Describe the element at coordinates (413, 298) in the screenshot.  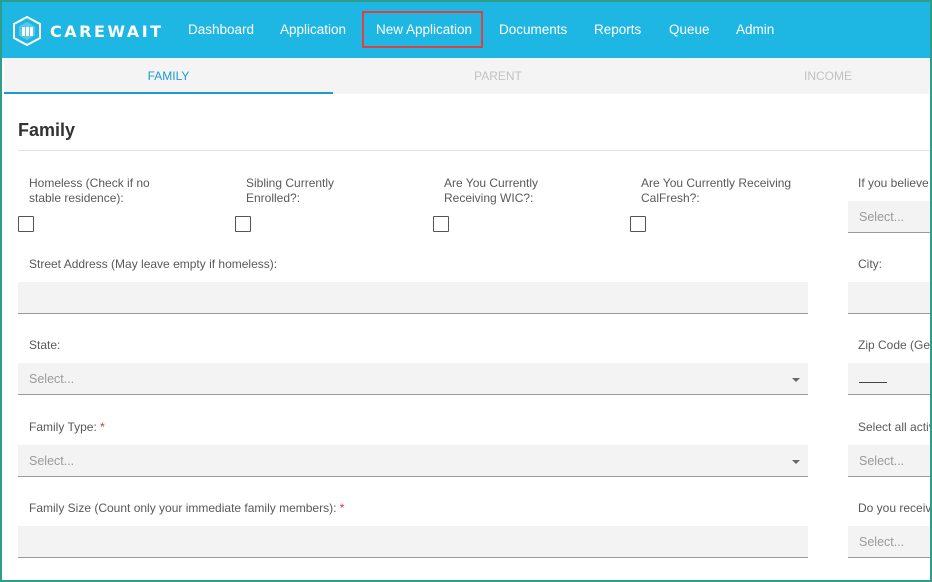
I see `street-address-input` at that location.